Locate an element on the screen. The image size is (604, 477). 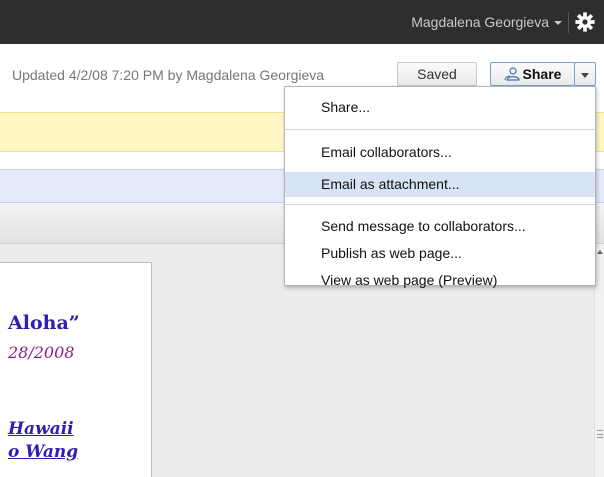
share-dropdown-toggle is located at coordinates (585, 74).